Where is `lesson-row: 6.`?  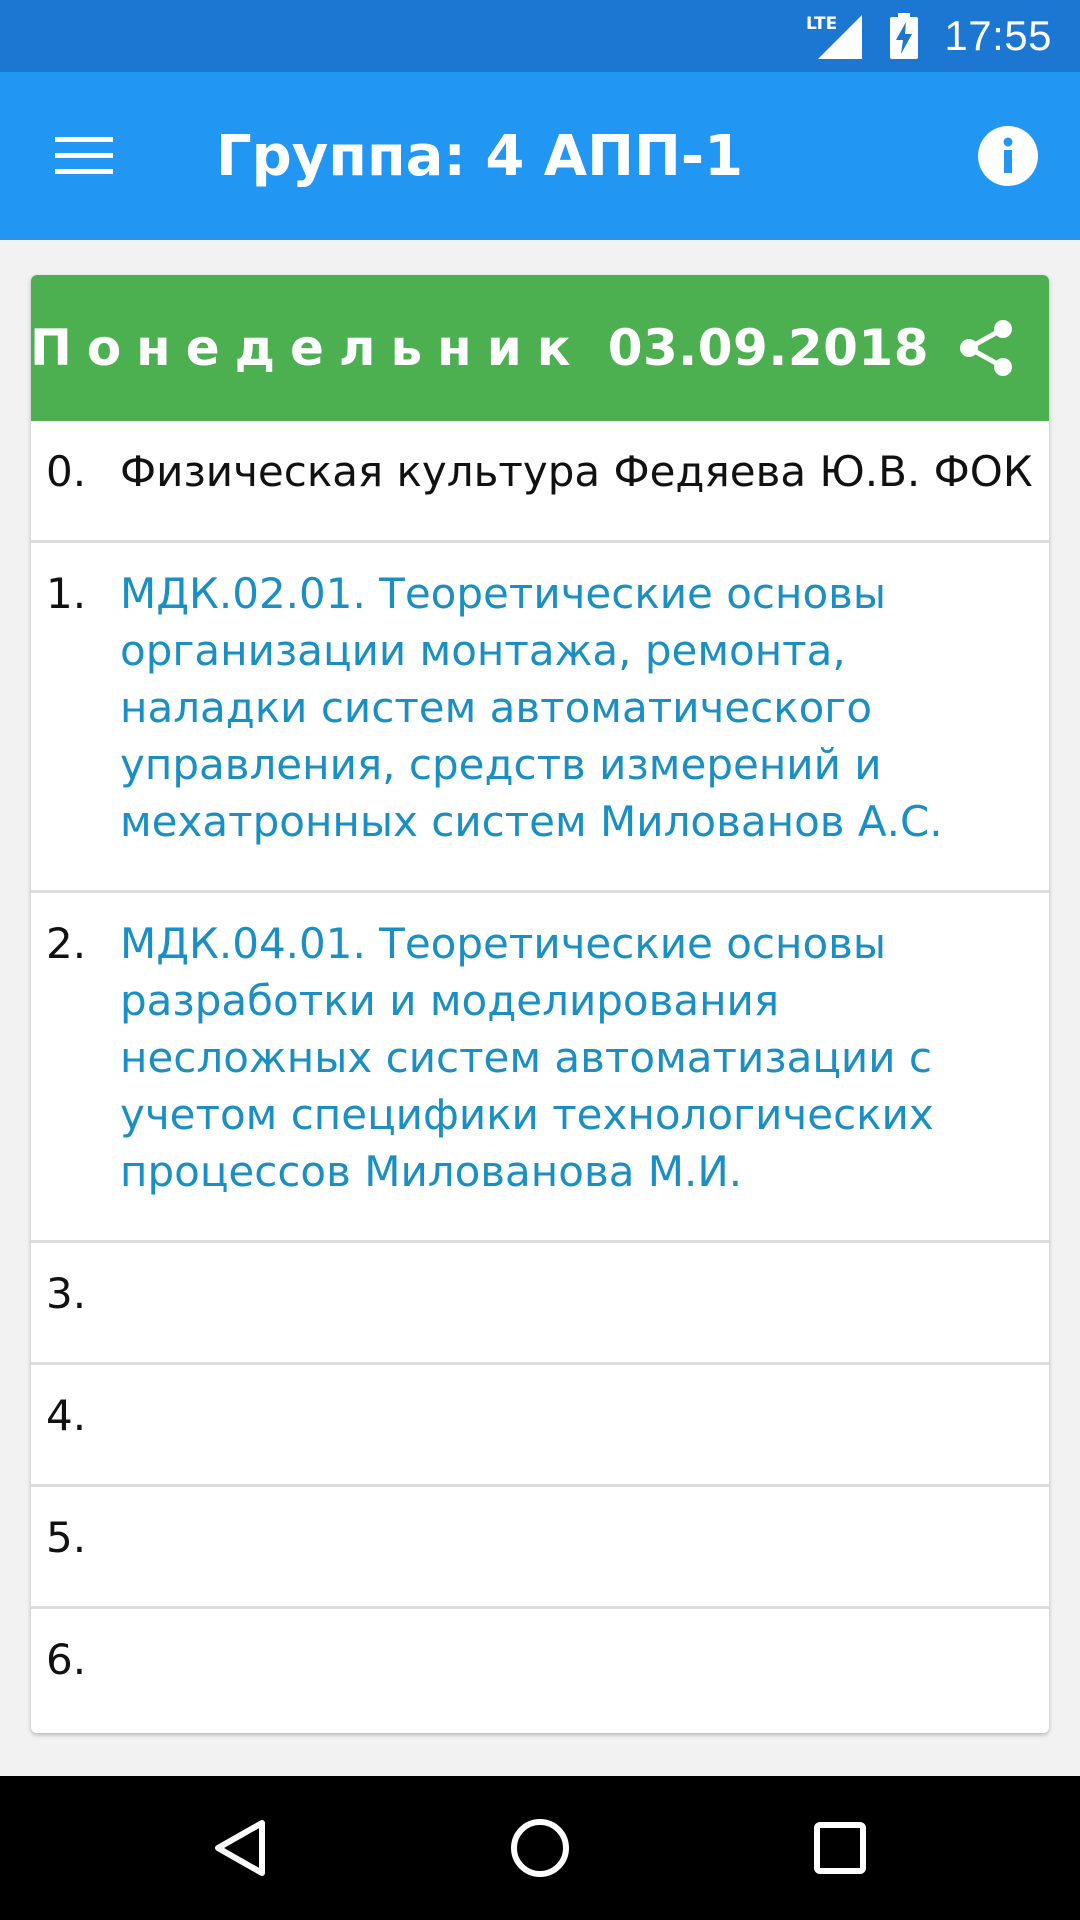 lesson-row: 6. is located at coordinates (540, 1670).